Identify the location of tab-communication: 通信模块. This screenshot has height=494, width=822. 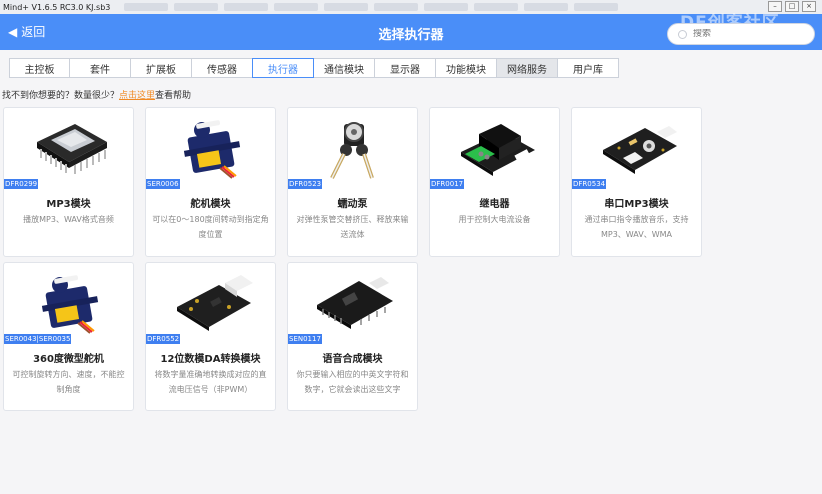
(344, 68).